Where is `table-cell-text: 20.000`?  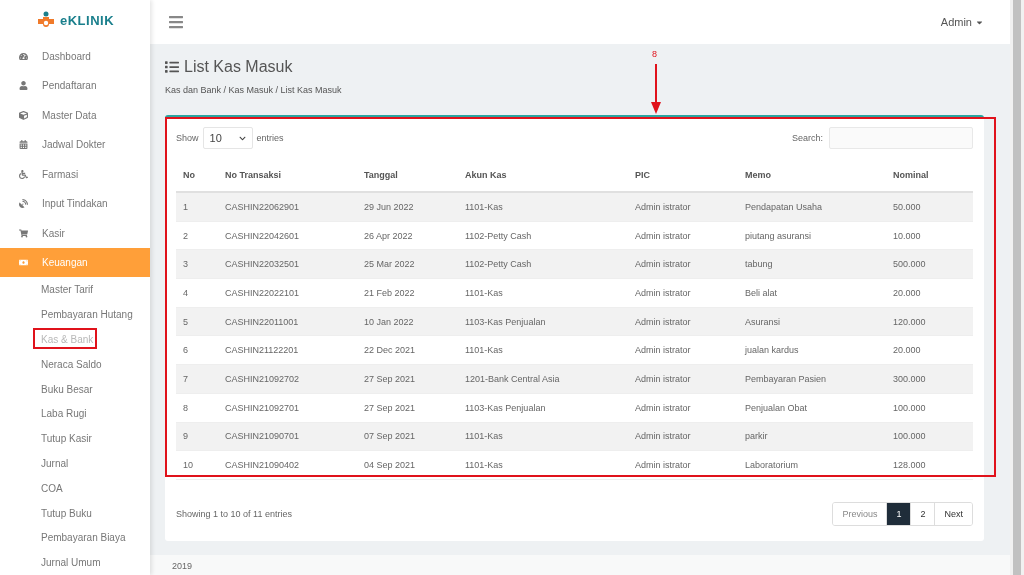 table-cell-text: 20.000 is located at coordinates (907, 292).